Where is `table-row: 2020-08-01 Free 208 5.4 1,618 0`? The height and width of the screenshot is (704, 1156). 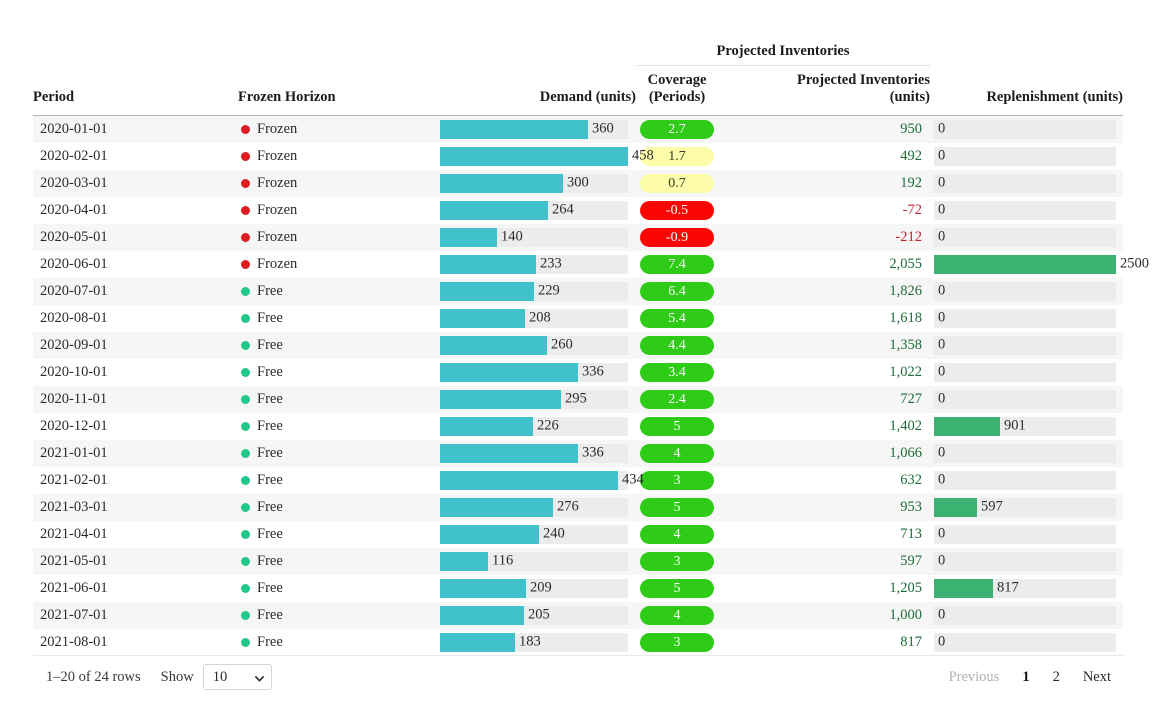 table-row: 2020-08-01 Free 208 5.4 1,618 0 is located at coordinates (578, 318).